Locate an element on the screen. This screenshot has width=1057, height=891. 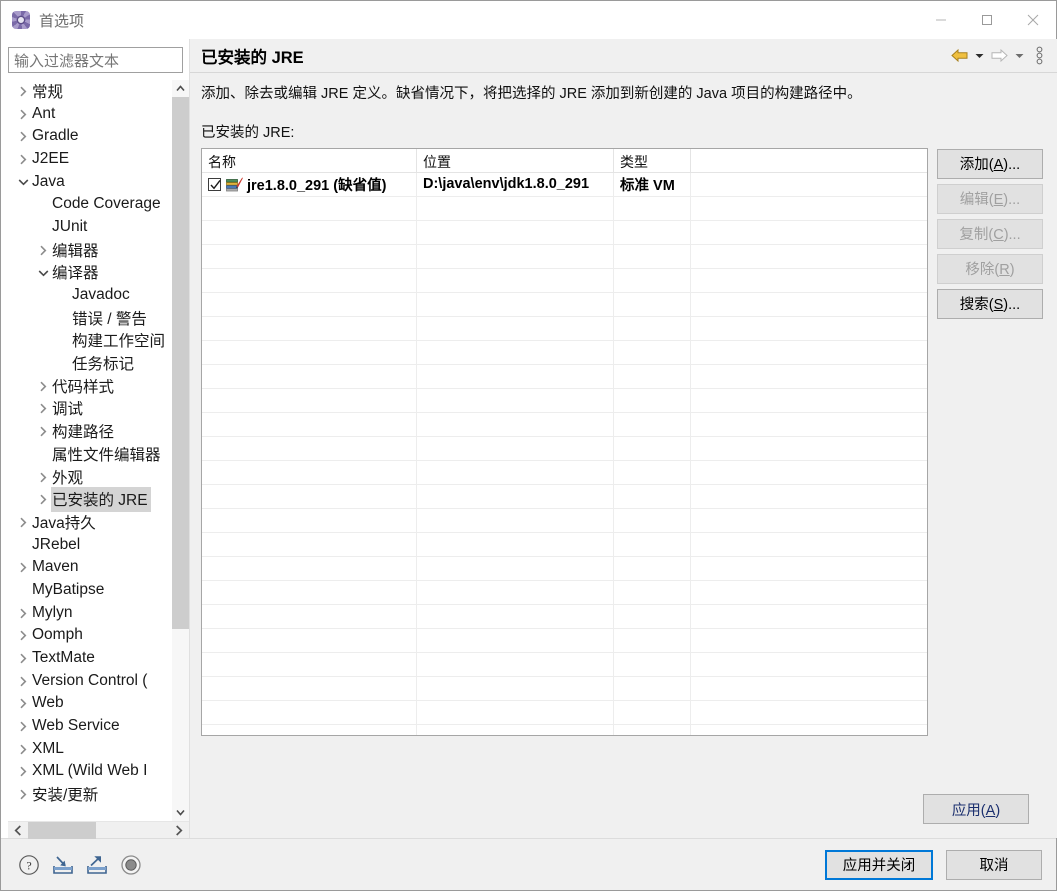
tree-item-23: Mylyn is located at coordinates (90, 613).